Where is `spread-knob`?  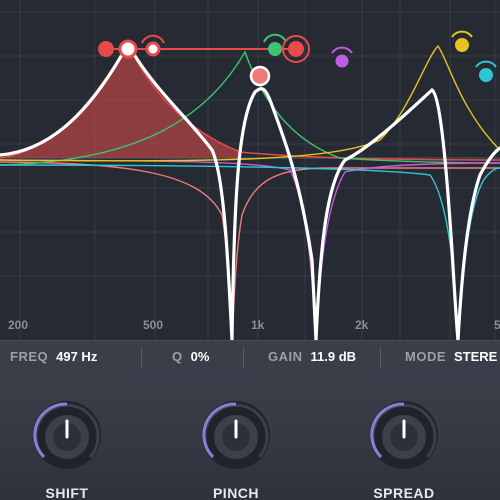 spread-knob is located at coordinates (404, 435).